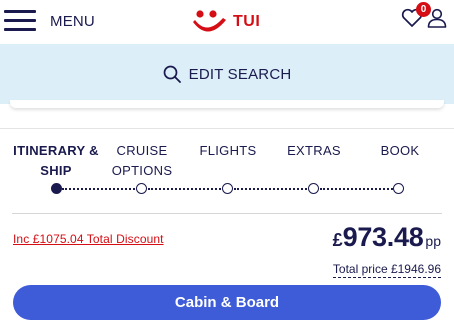 This screenshot has width=454, height=332. I want to click on price-amount: 973.48, so click(383, 237).